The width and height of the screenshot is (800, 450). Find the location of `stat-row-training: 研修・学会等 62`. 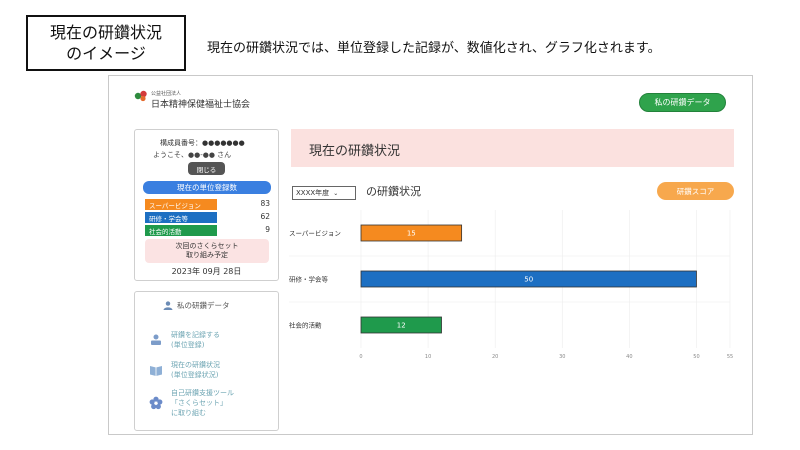

stat-row-training: 研修・学会等 62 is located at coordinates (207, 218).